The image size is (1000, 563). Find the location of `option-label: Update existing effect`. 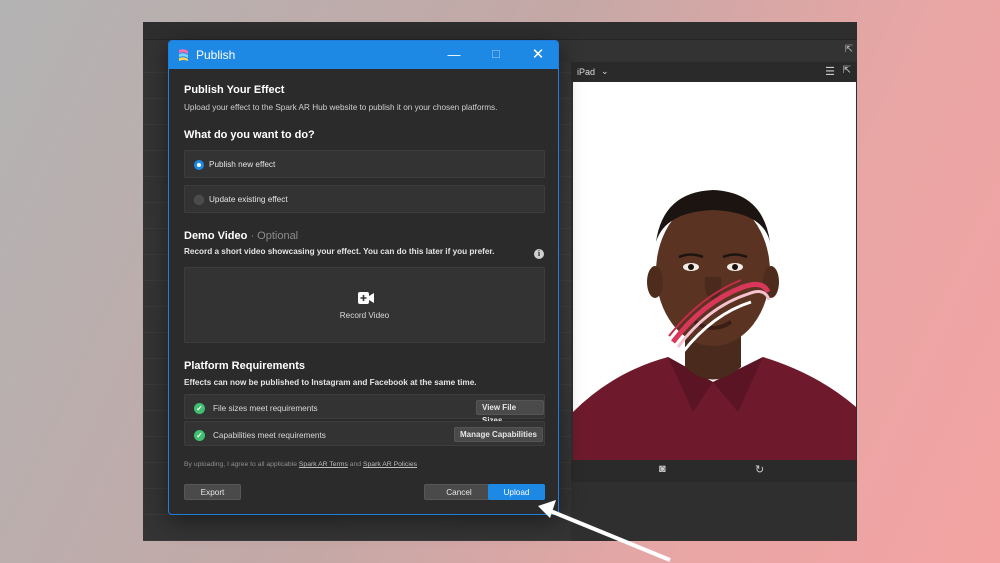

option-label: Update existing effect is located at coordinates (248, 199).